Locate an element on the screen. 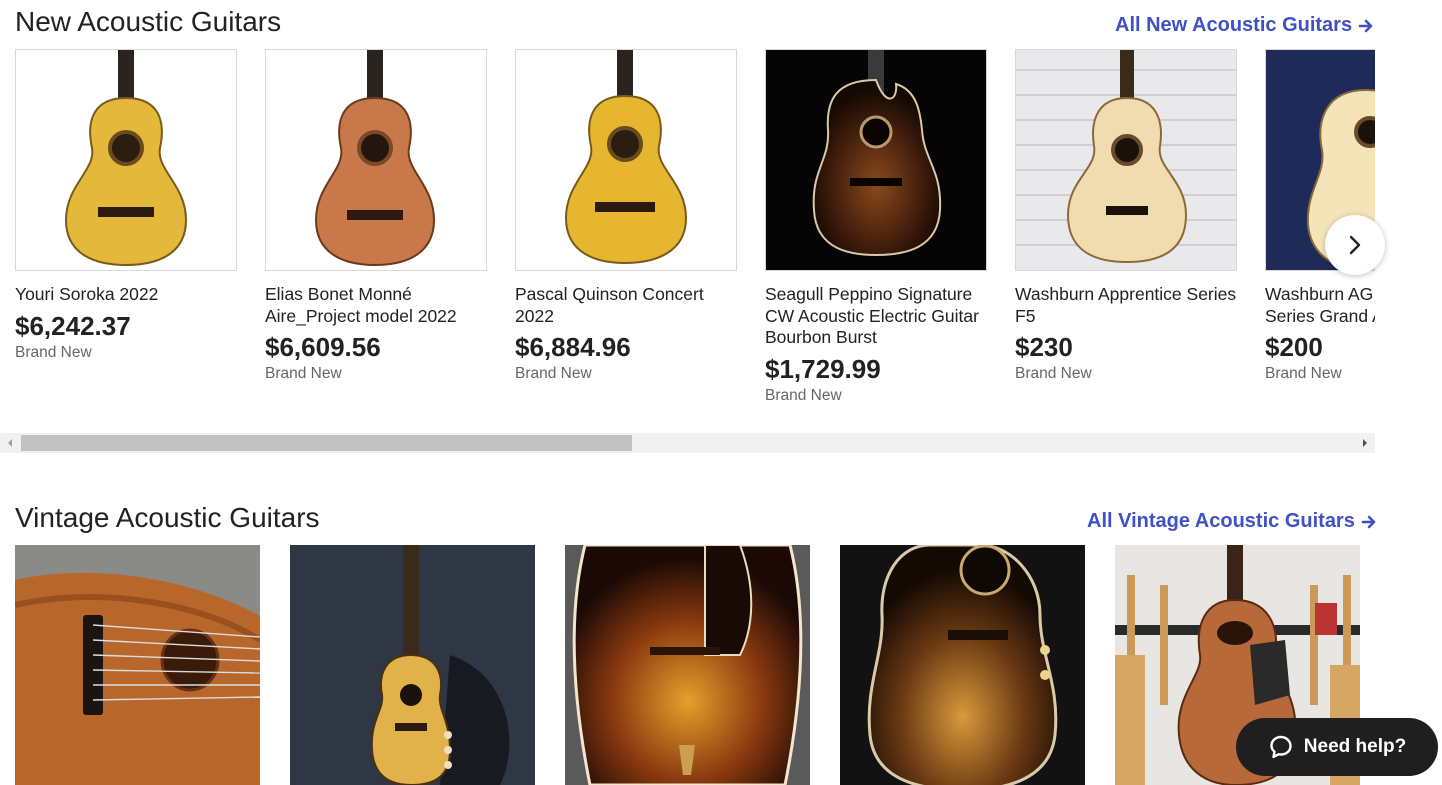 This screenshot has width=1442, height=785. scrollbar-thumb is located at coordinates (326, 443).